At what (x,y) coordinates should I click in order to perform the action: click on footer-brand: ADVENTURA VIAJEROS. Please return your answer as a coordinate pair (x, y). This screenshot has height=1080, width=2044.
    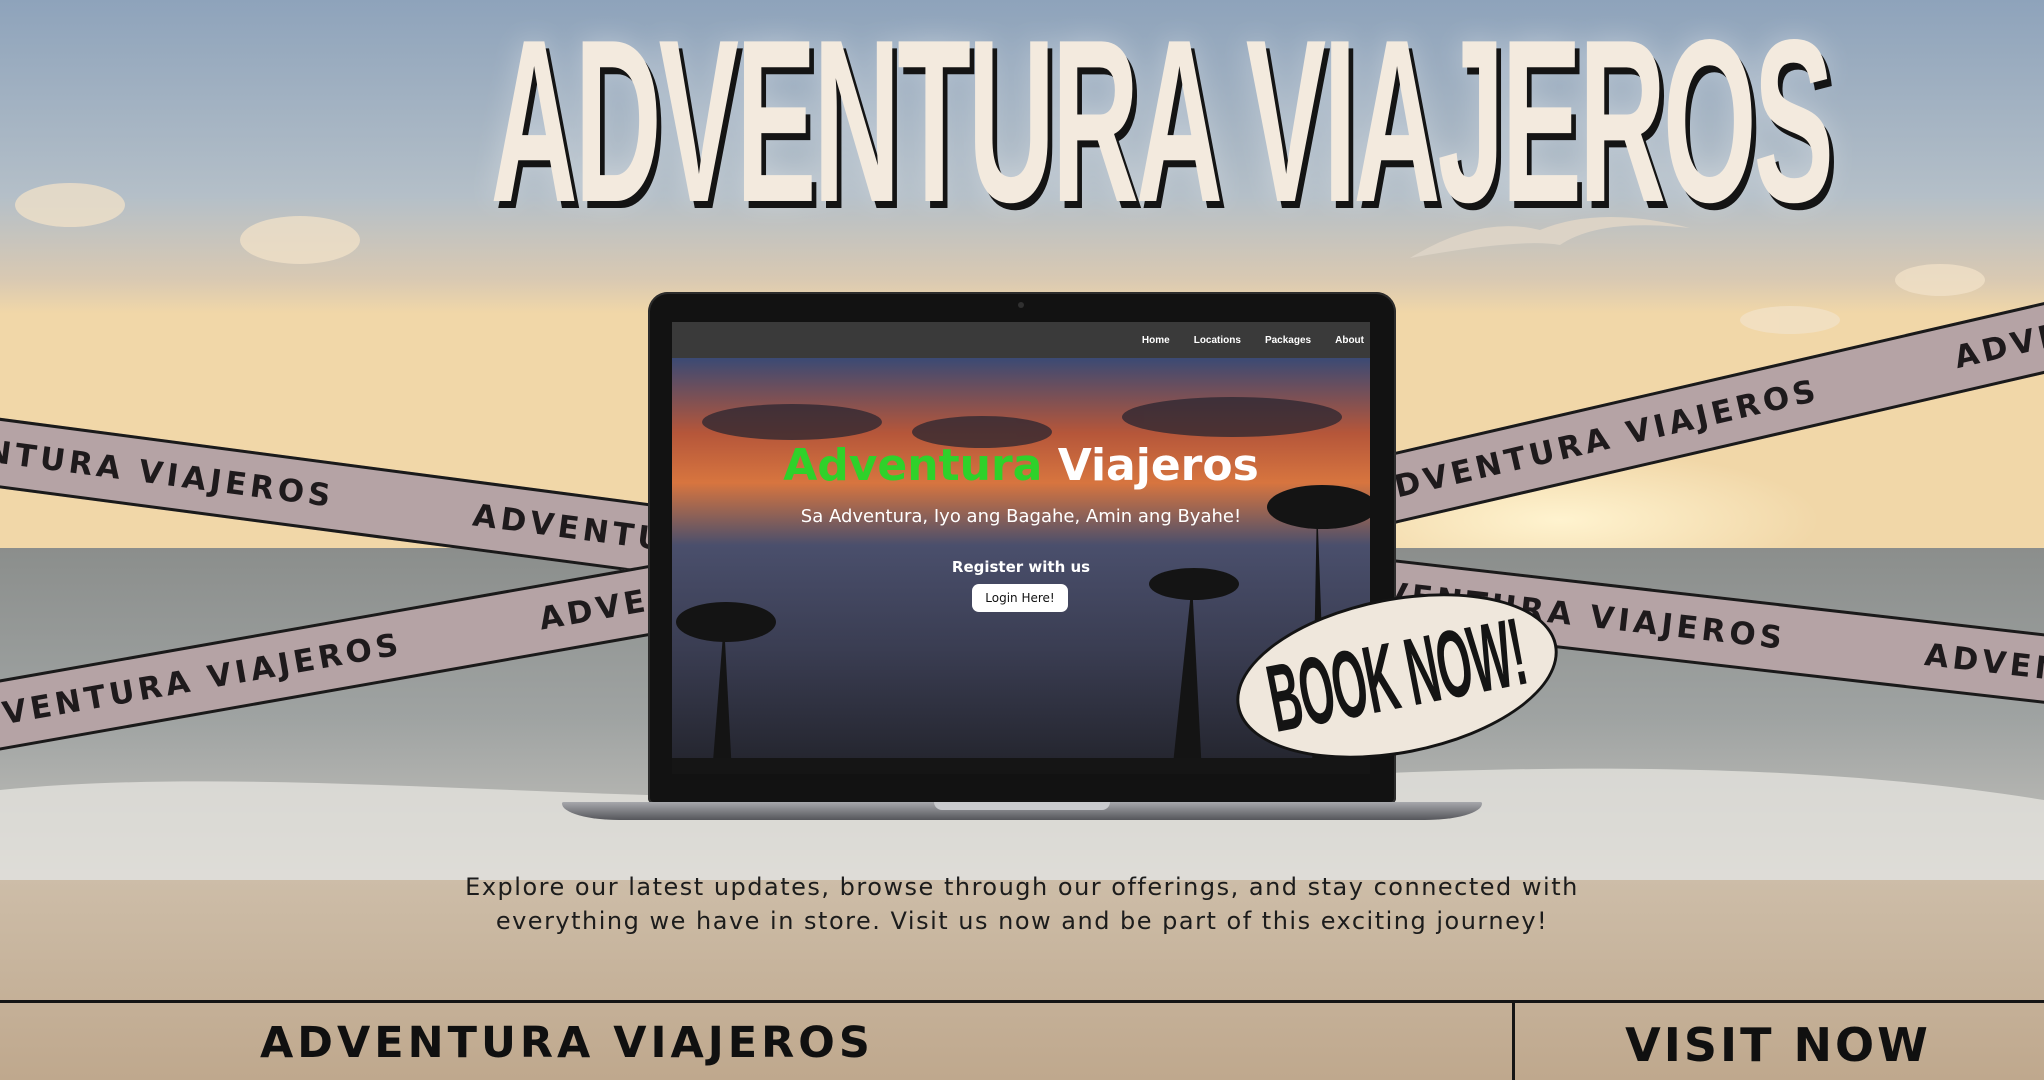
    Looking at the image, I should click on (567, 1043).